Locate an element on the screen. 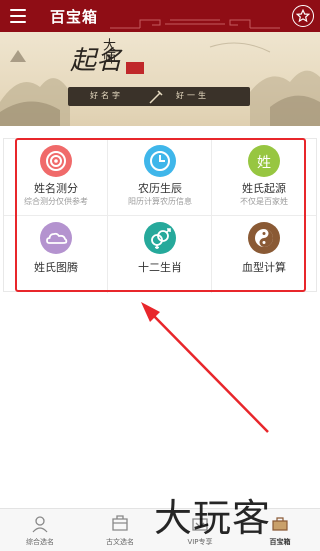 The width and height of the screenshot is (320, 551). tab-label: VIP专享 is located at coordinates (200, 542).